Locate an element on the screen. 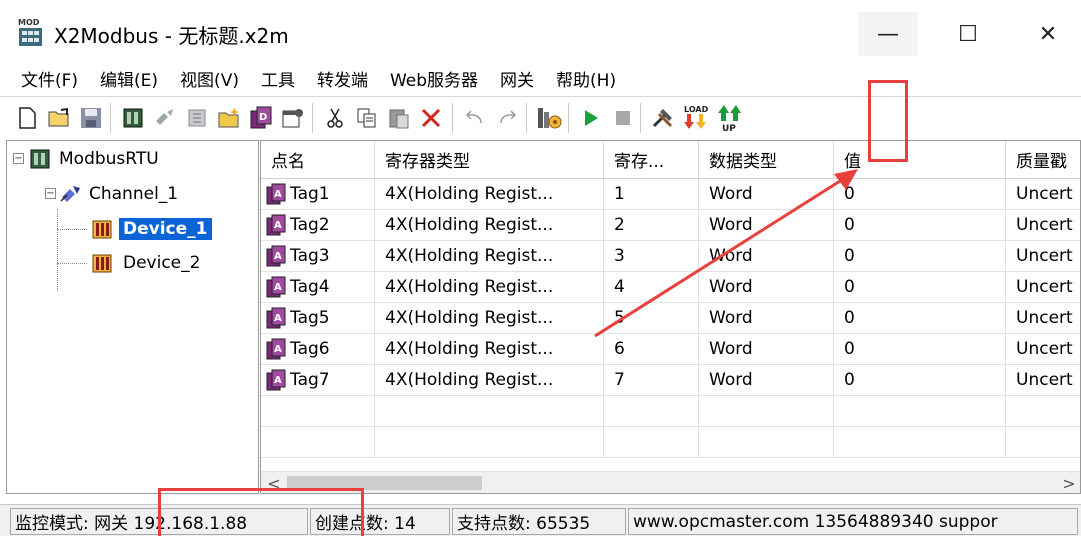  copy-icon is located at coordinates (367, 118).